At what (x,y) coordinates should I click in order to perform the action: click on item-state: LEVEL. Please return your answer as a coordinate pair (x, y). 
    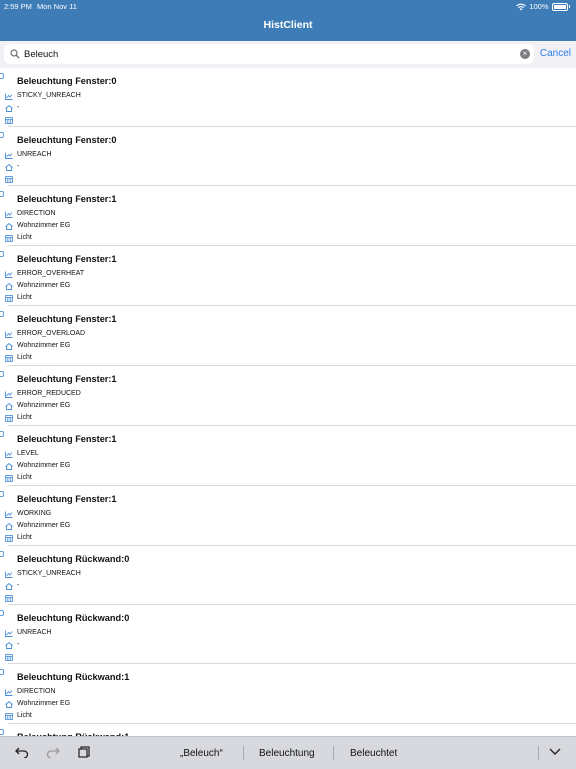
    Looking at the image, I should click on (290, 454).